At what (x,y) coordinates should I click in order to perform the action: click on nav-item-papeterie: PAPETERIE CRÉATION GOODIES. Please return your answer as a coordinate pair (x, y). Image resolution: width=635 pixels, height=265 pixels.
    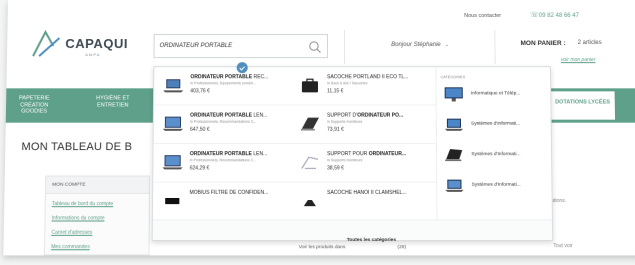
    Looking at the image, I should click on (34, 105).